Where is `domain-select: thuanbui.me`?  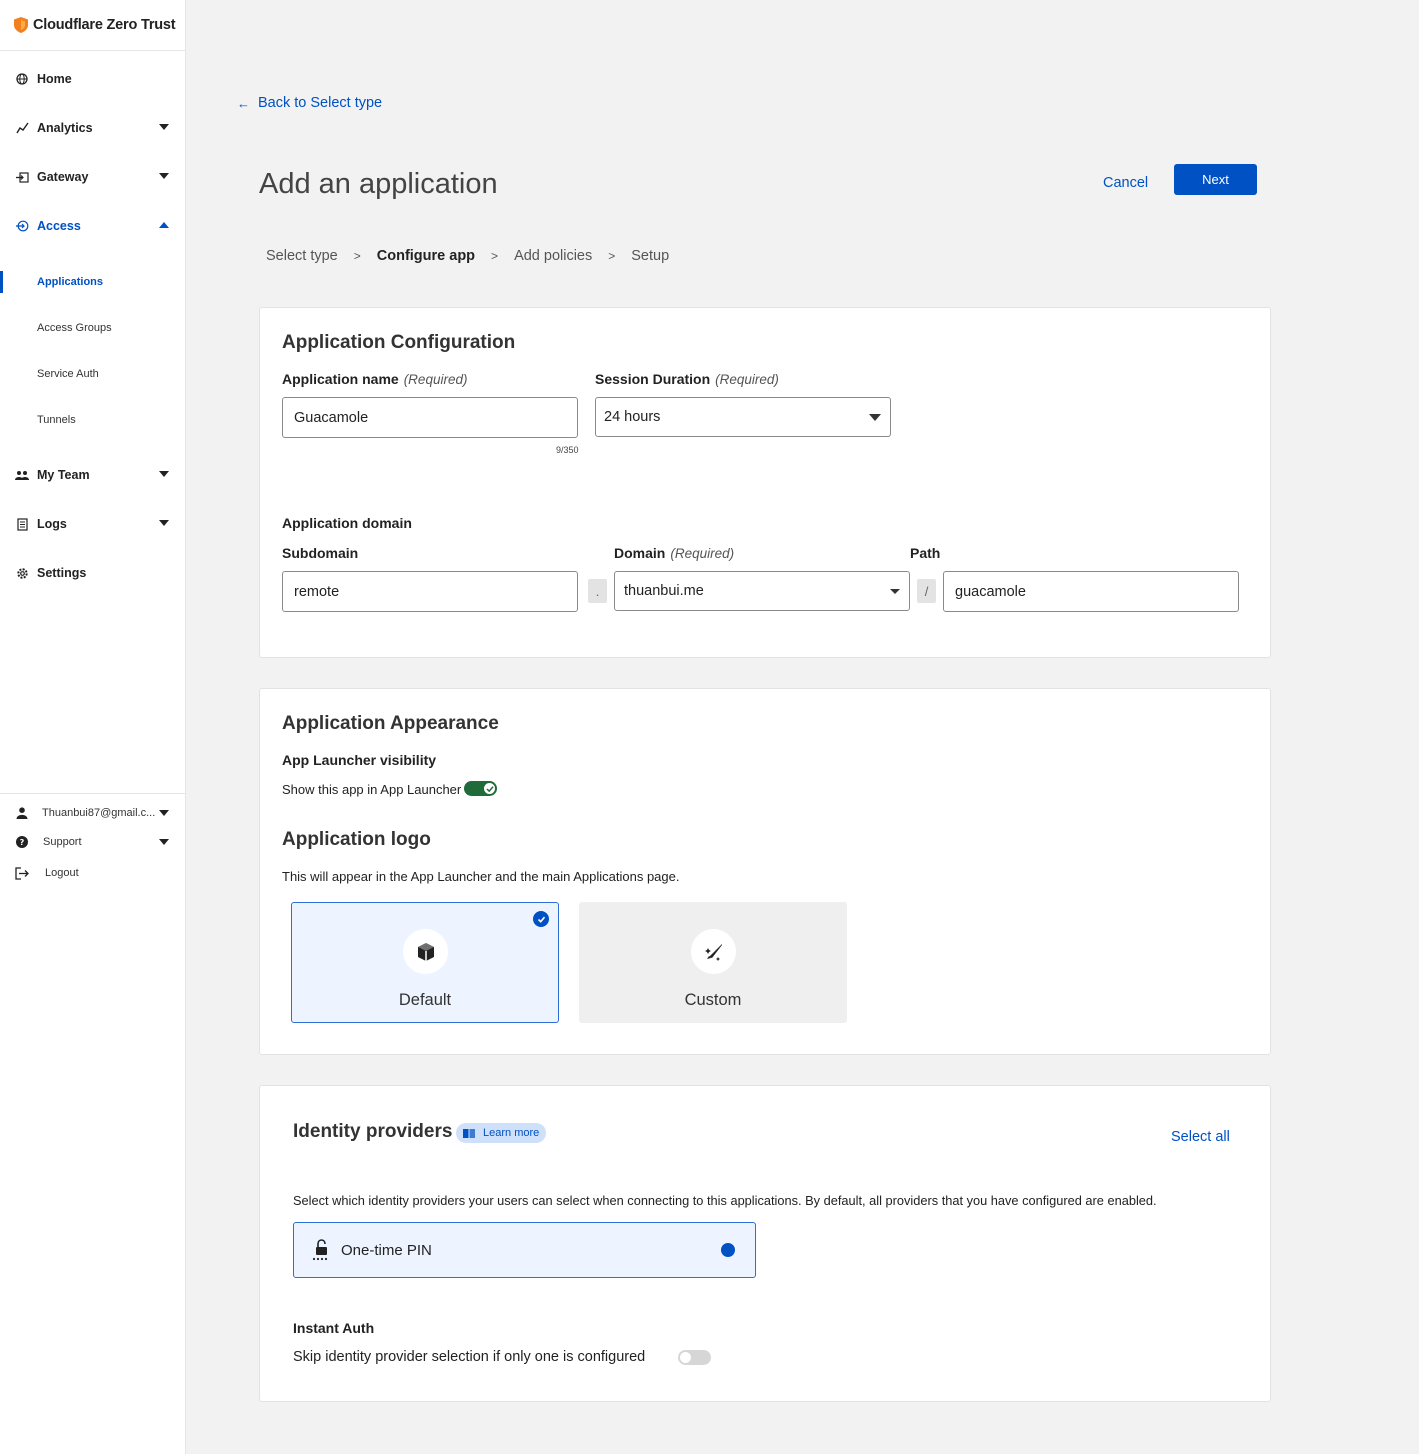
domain-select: thuanbui.me is located at coordinates (762, 591).